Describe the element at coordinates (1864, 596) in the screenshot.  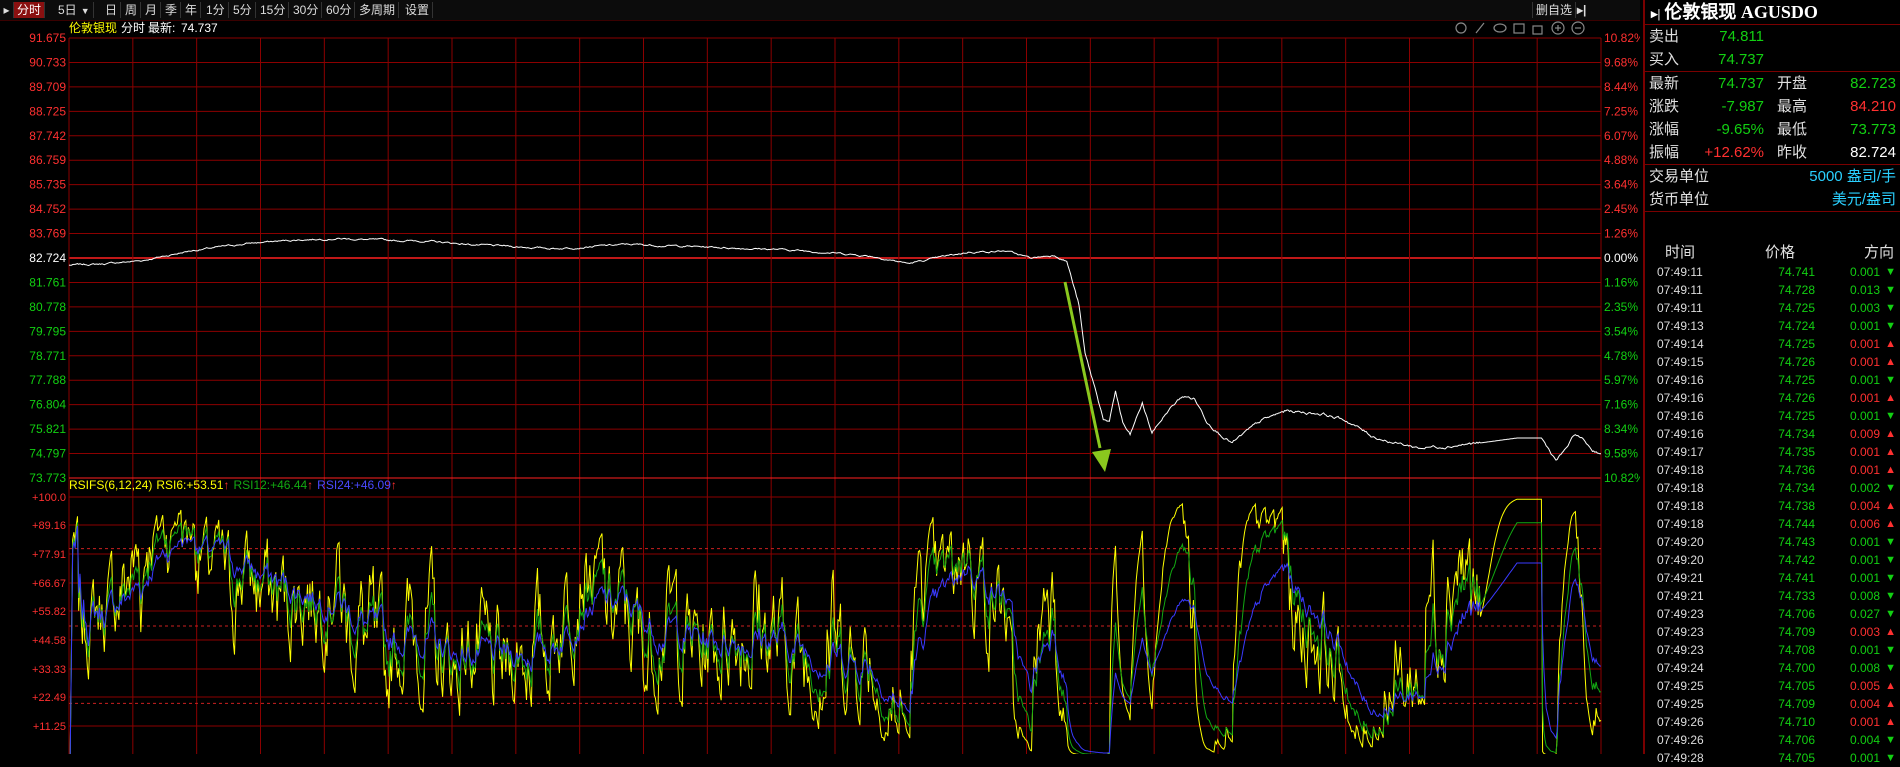
I see `trade-volume: 0.008` at that location.